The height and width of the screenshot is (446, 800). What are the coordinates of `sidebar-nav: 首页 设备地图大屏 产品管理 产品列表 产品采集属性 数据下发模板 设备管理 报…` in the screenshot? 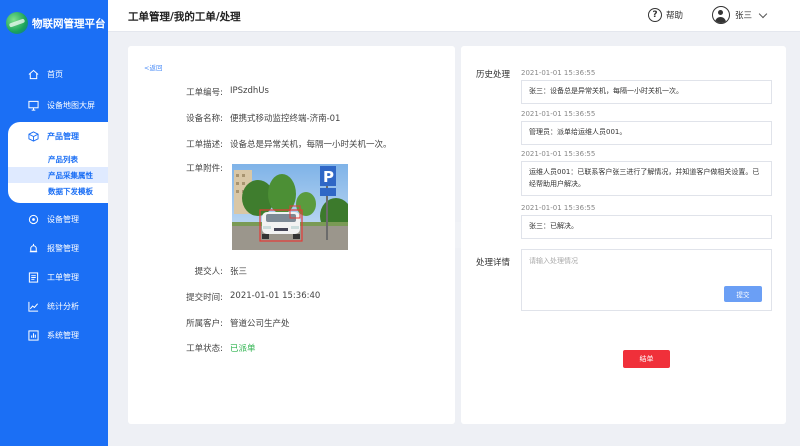 It's located at (54, 205).